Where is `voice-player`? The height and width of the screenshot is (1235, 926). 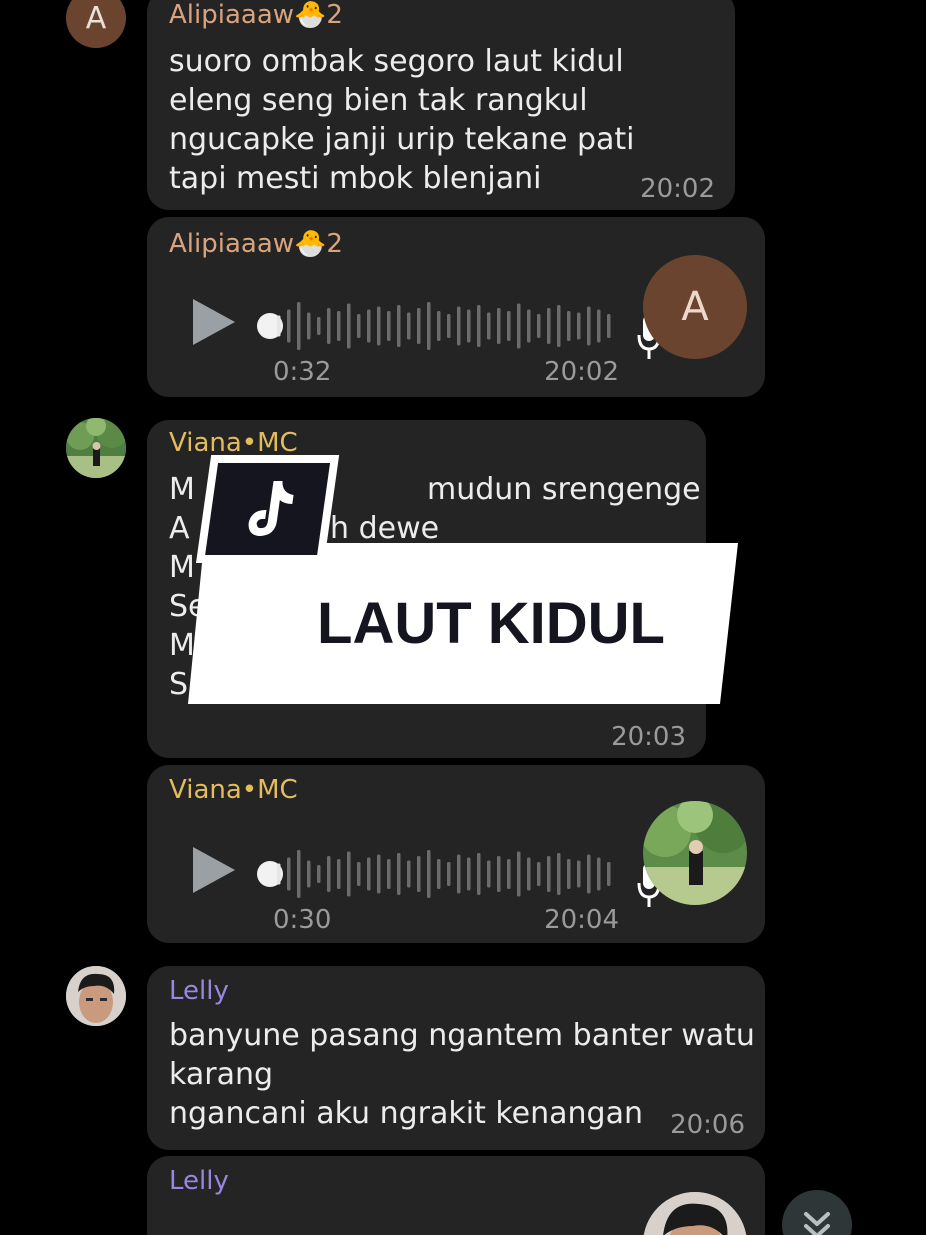 voice-player is located at coordinates (411, 869).